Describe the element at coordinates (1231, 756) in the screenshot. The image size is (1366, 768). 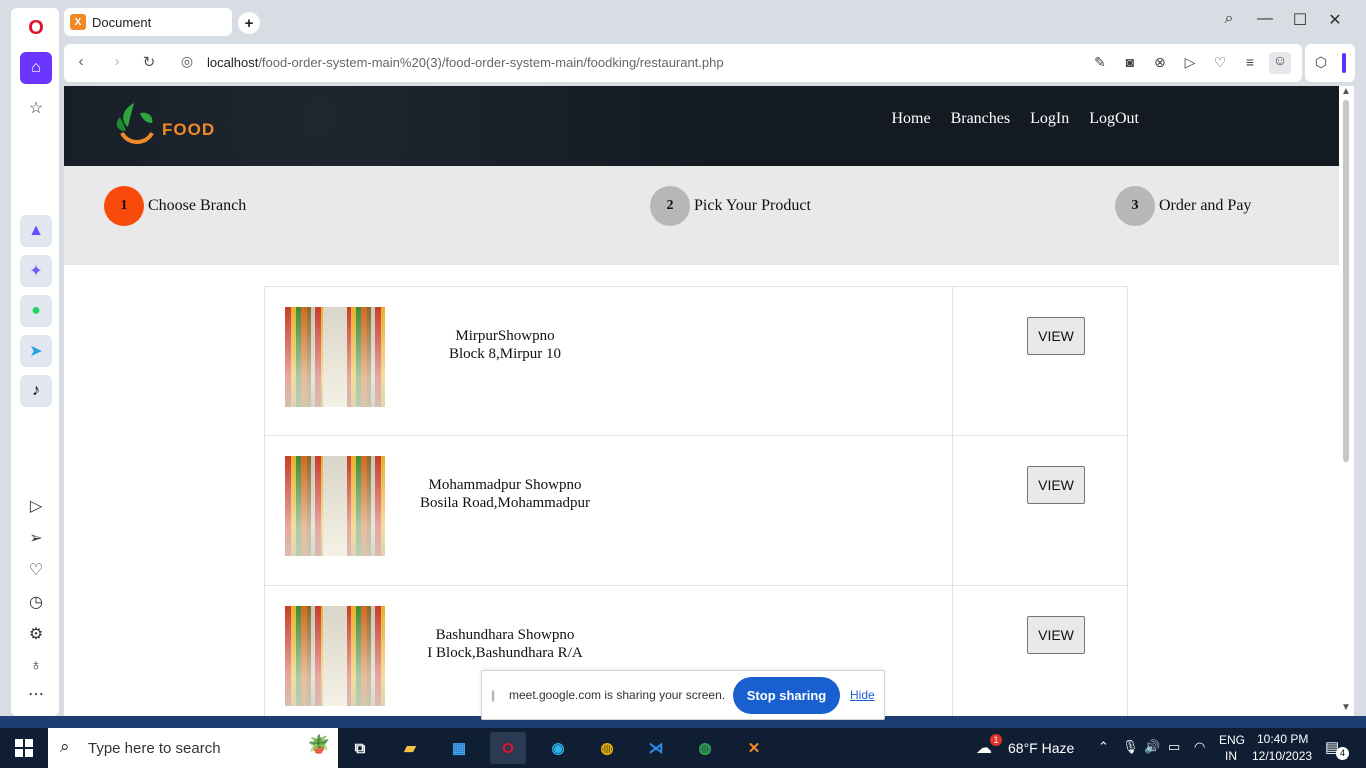
I see `language-bottom: IN` at that location.